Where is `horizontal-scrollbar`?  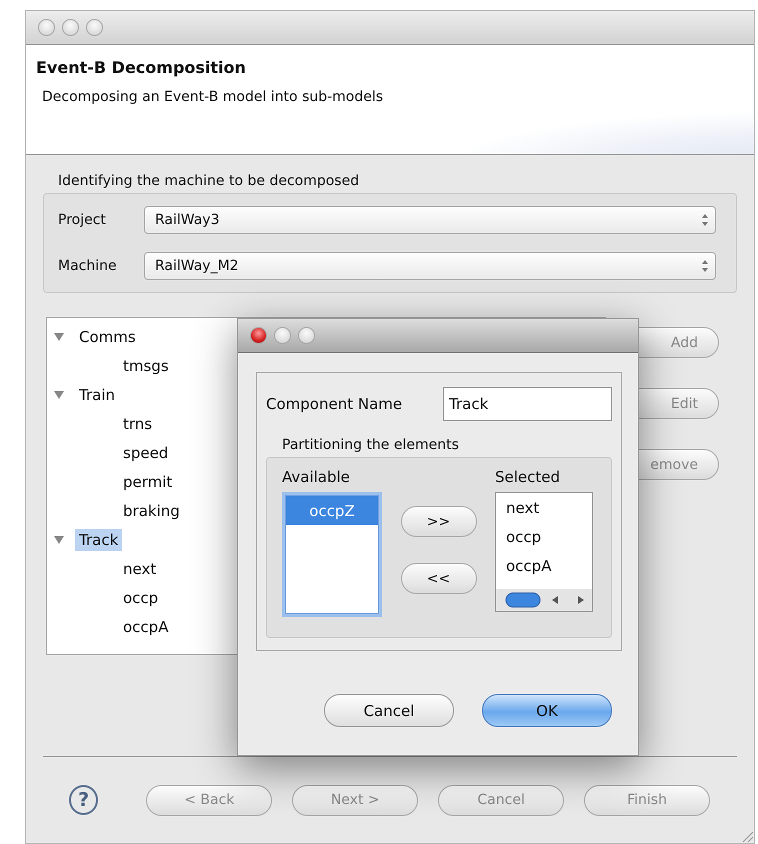
horizontal-scrollbar is located at coordinates (544, 600).